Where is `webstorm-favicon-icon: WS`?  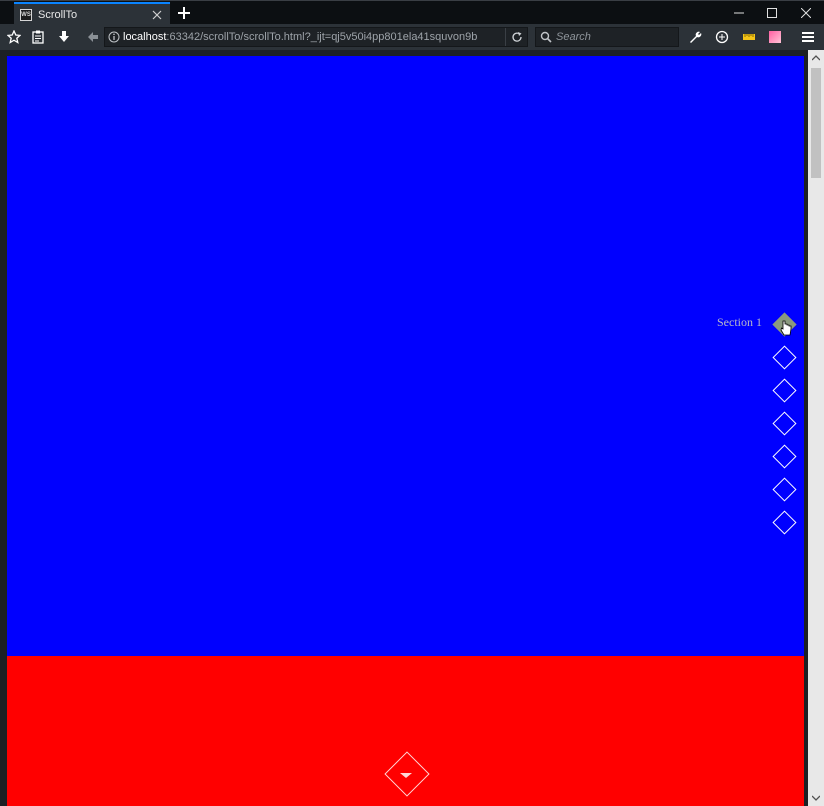 webstorm-favicon-icon: WS is located at coordinates (26, 14).